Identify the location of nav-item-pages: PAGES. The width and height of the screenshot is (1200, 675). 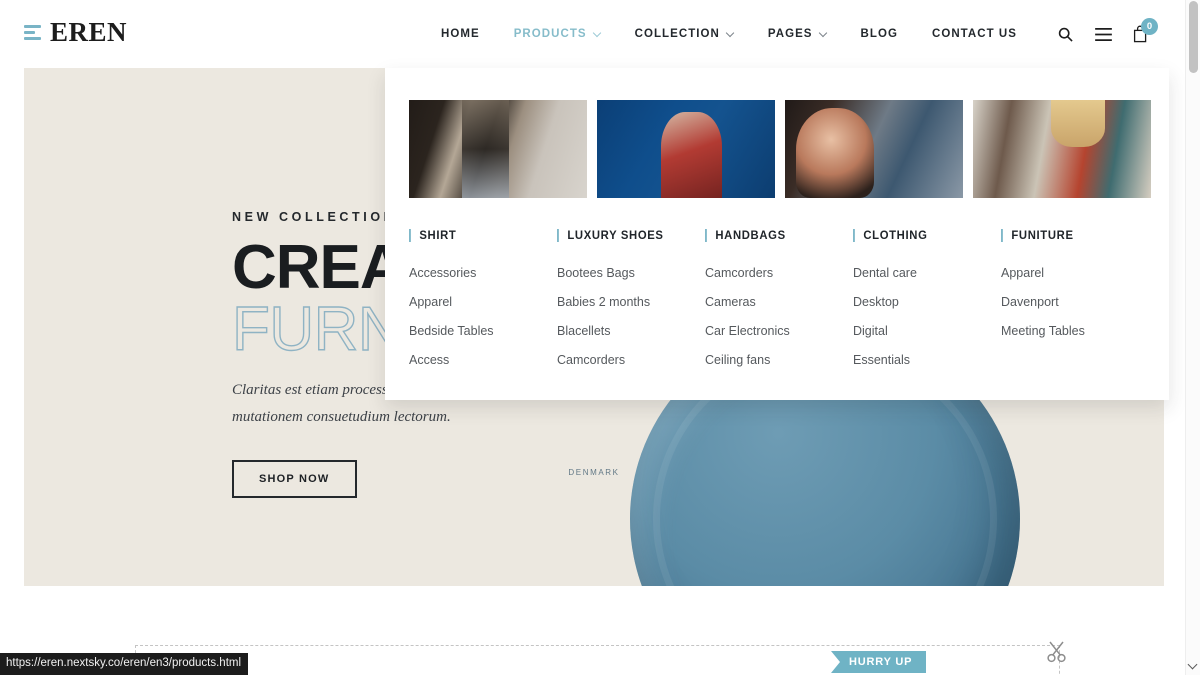
(797, 34).